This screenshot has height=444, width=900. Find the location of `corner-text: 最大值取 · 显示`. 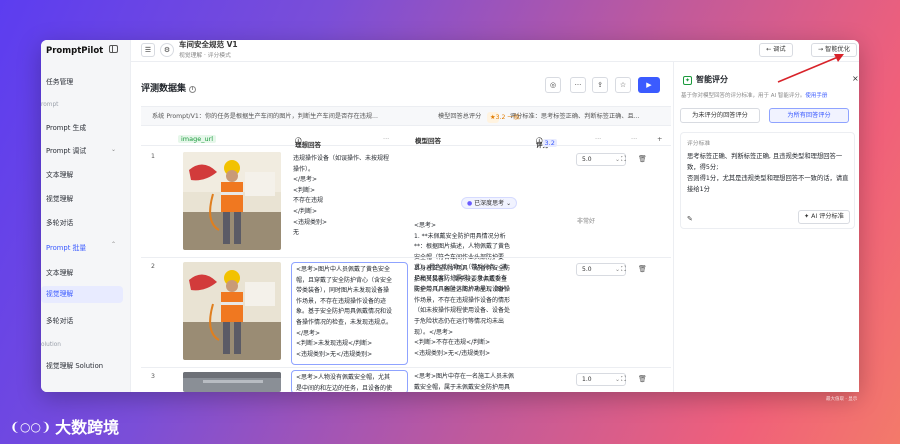

corner-text: 最大值取 · 显示 is located at coordinates (842, 399).